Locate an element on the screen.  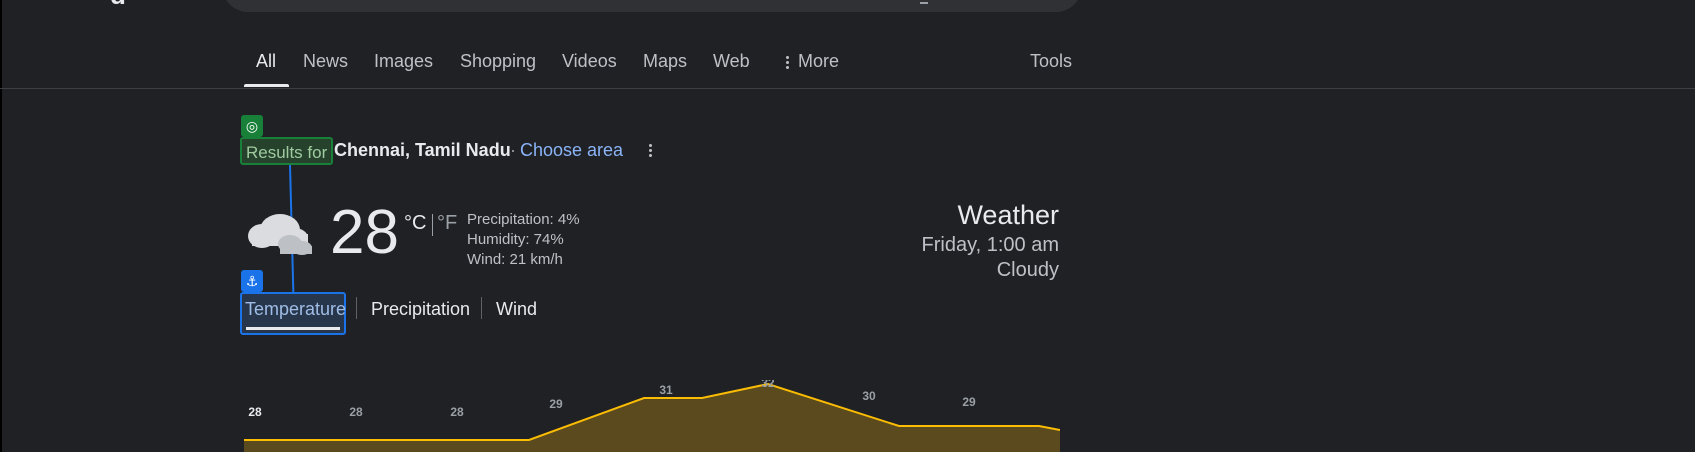
more-options-icon is located at coordinates (650, 151).